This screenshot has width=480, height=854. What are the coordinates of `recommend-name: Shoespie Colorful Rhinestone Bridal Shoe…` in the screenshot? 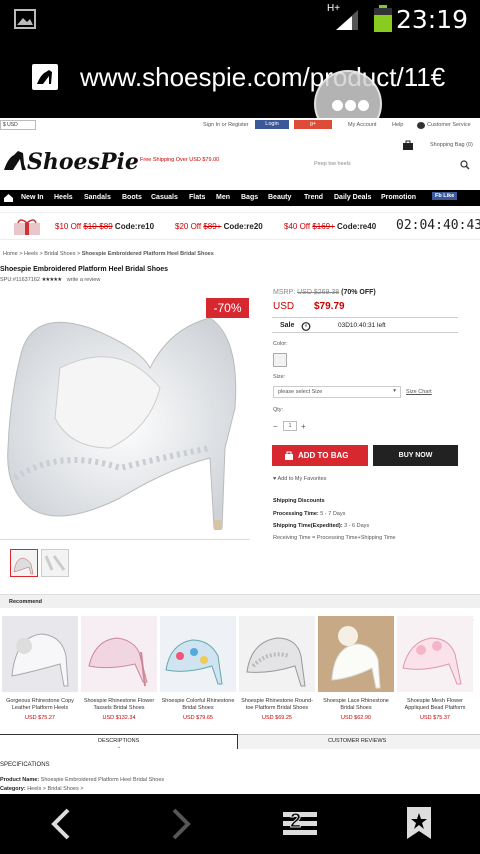 It's located at (198, 705).